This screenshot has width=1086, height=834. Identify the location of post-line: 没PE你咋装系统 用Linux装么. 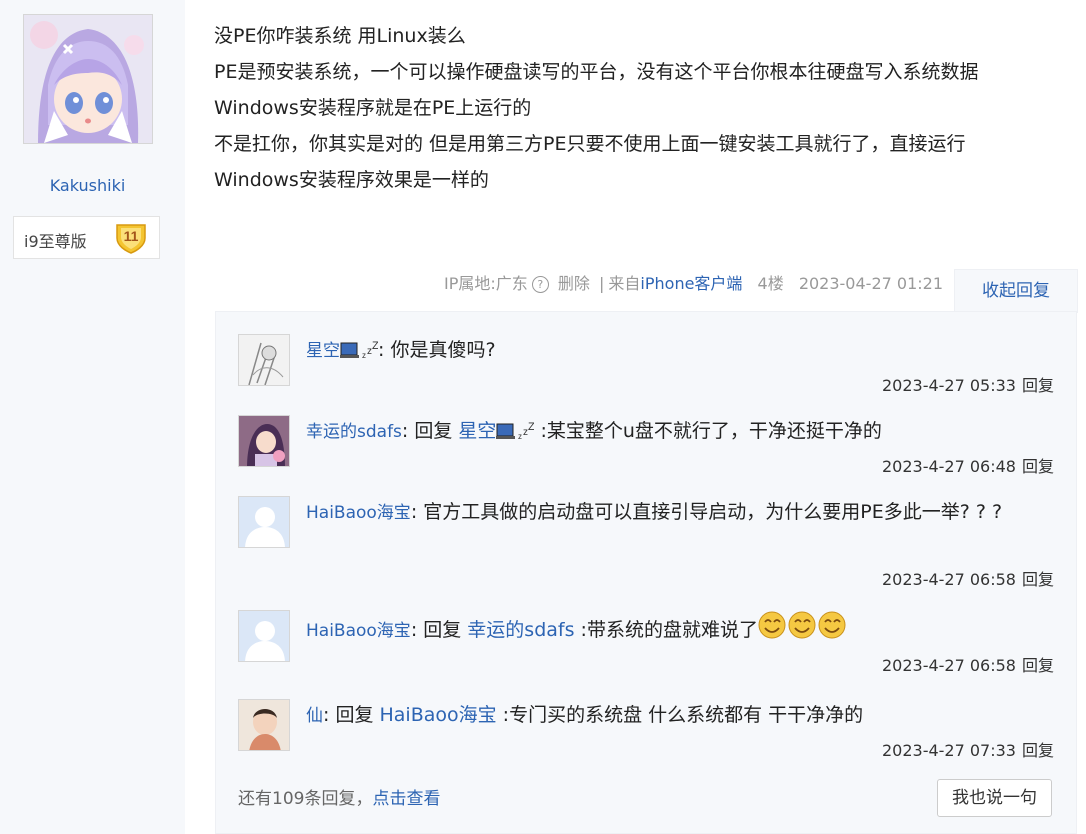
(340, 36).